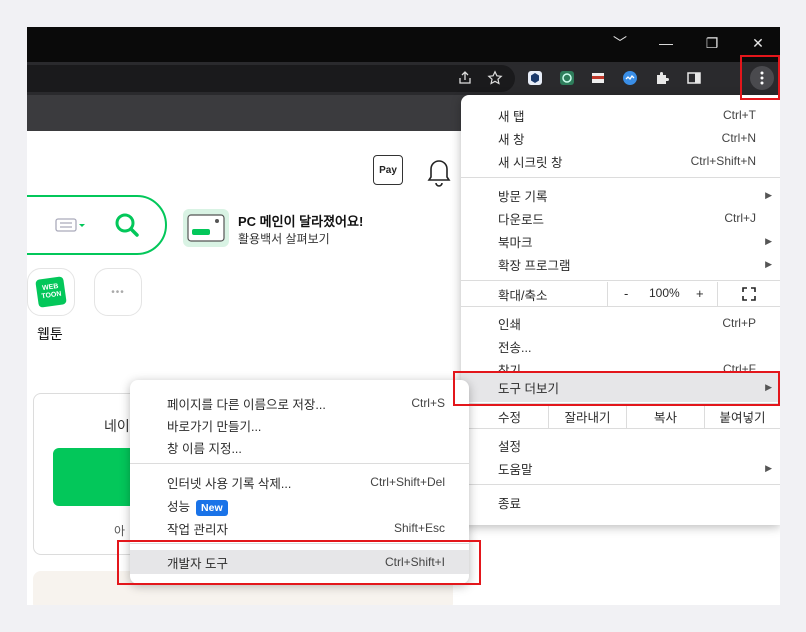 The image size is (806, 632). Describe the element at coordinates (567, 78) in the screenshot. I see `extension-2-icon` at that location.